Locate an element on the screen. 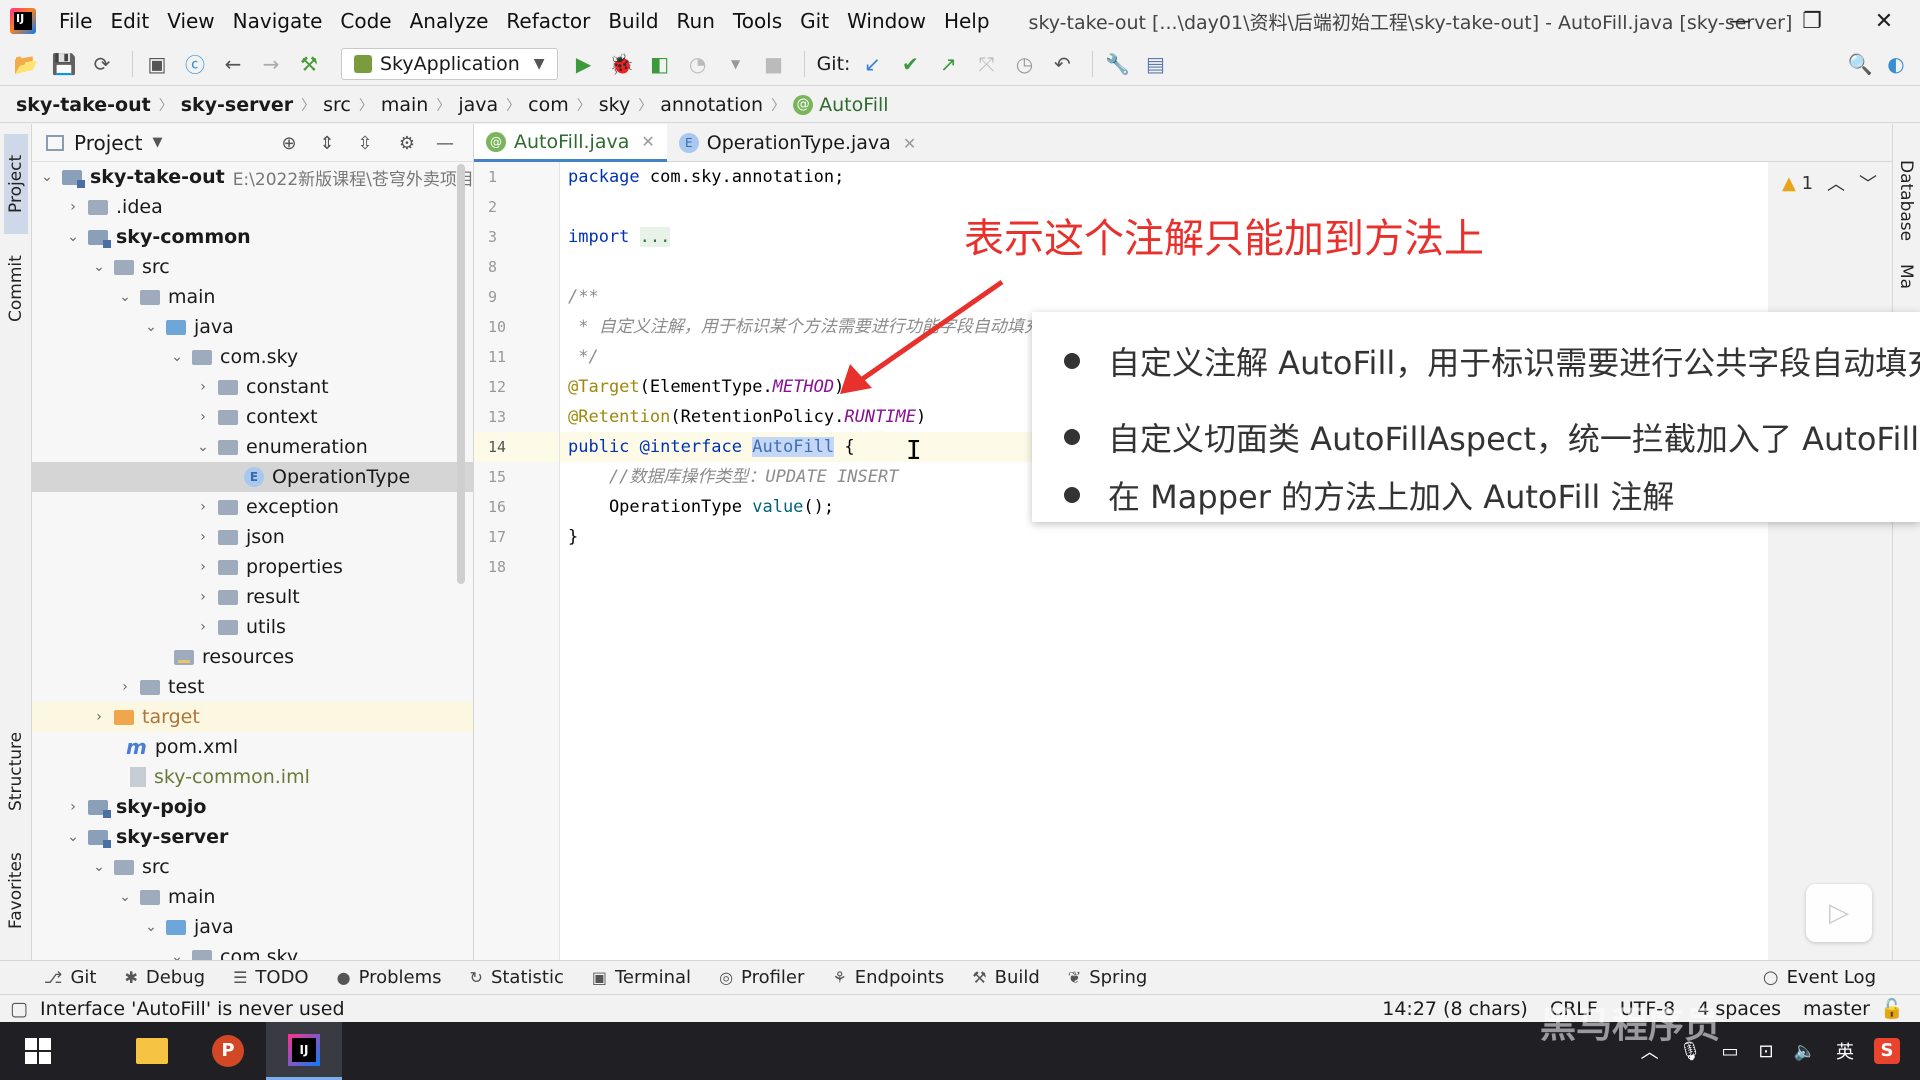 The width and height of the screenshot is (1920, 1080). project-structure-icon-2: ▤ is located at coordinates (1155, 64).